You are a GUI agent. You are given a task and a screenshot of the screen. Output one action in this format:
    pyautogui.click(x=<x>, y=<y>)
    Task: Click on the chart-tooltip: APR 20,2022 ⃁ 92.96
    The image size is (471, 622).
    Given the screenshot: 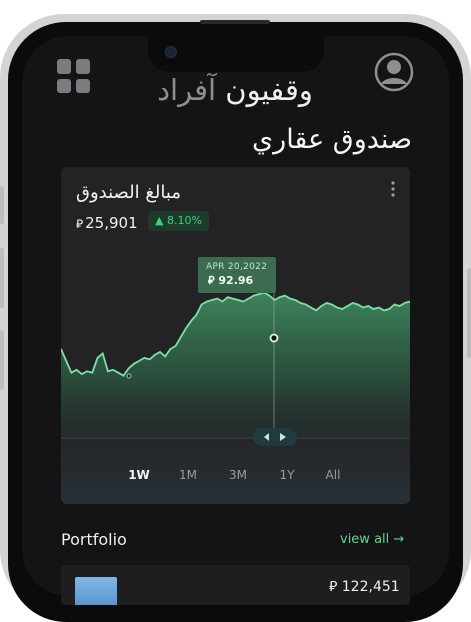 What is the action you would take?
    pyautogui.click(x=237, y=275)
    